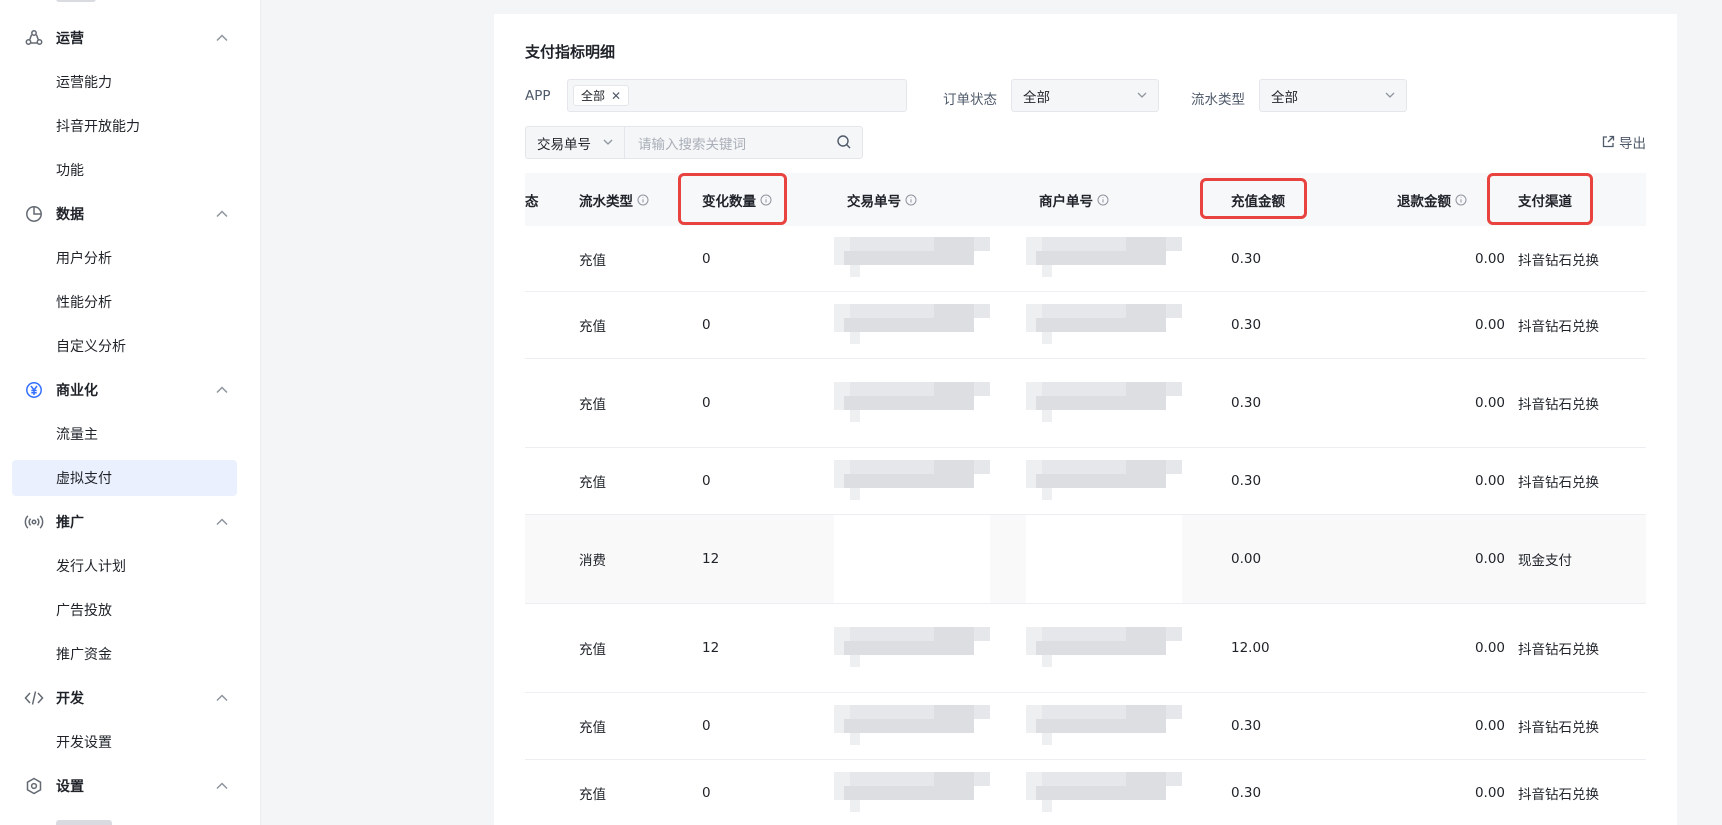  I want to click on sidebar-item-user-analysis: 用户分析, so click(124, 258).